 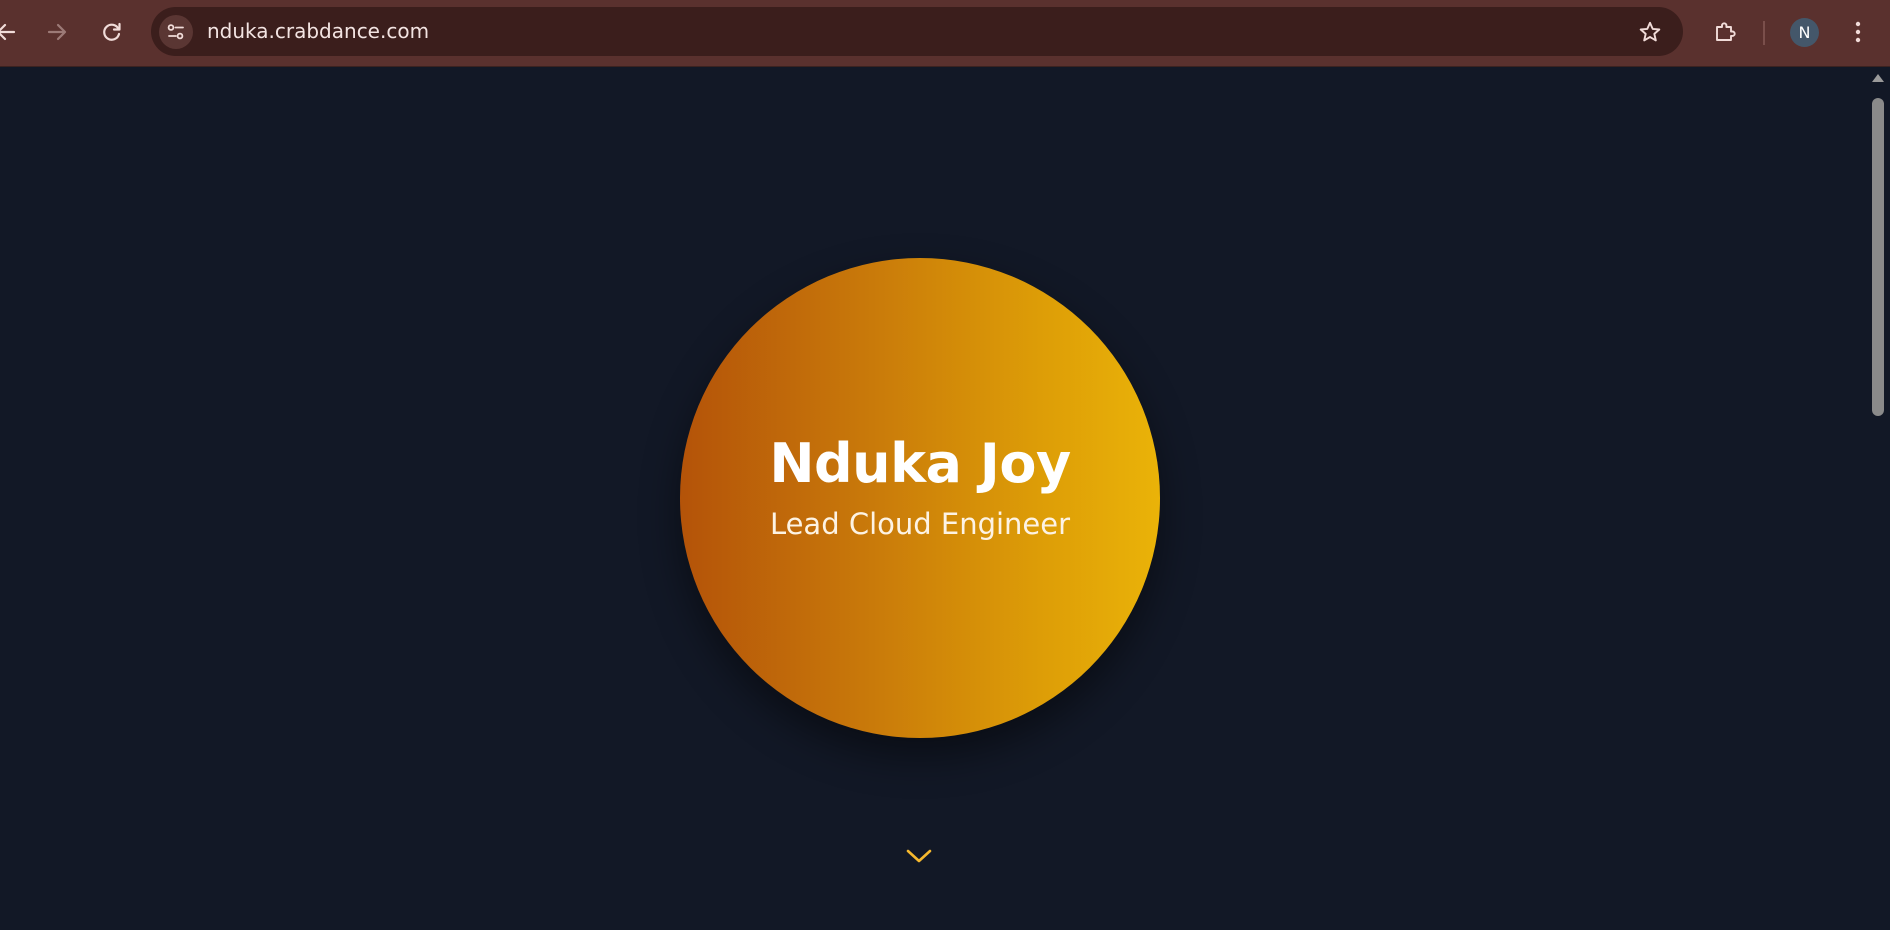 I want to click on address-bar: nduka.crabdance.com, so click(x=917, y=31).